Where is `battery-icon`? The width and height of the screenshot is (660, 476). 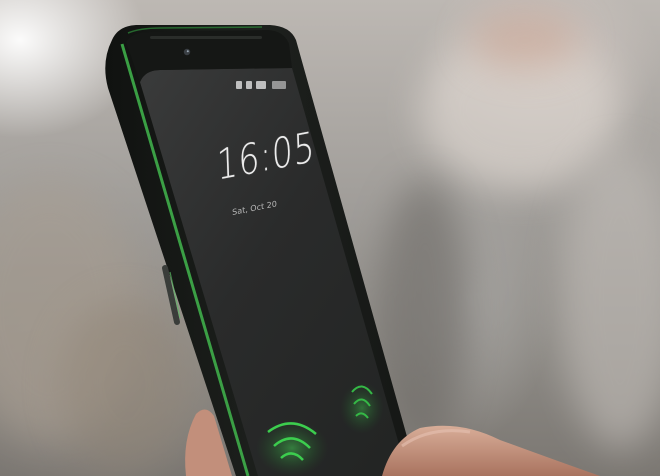 battery-icon is located at coordinates (261, 85).